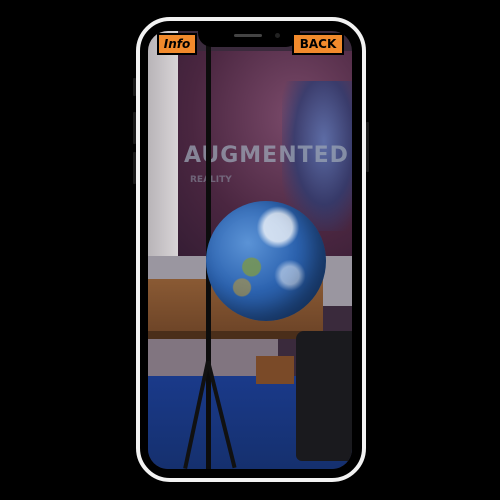 This screenshot has height=500, width=500. Describe the element at coordinates (367, 147) in the screenshot. I see `phone-side-button-power` at that location.